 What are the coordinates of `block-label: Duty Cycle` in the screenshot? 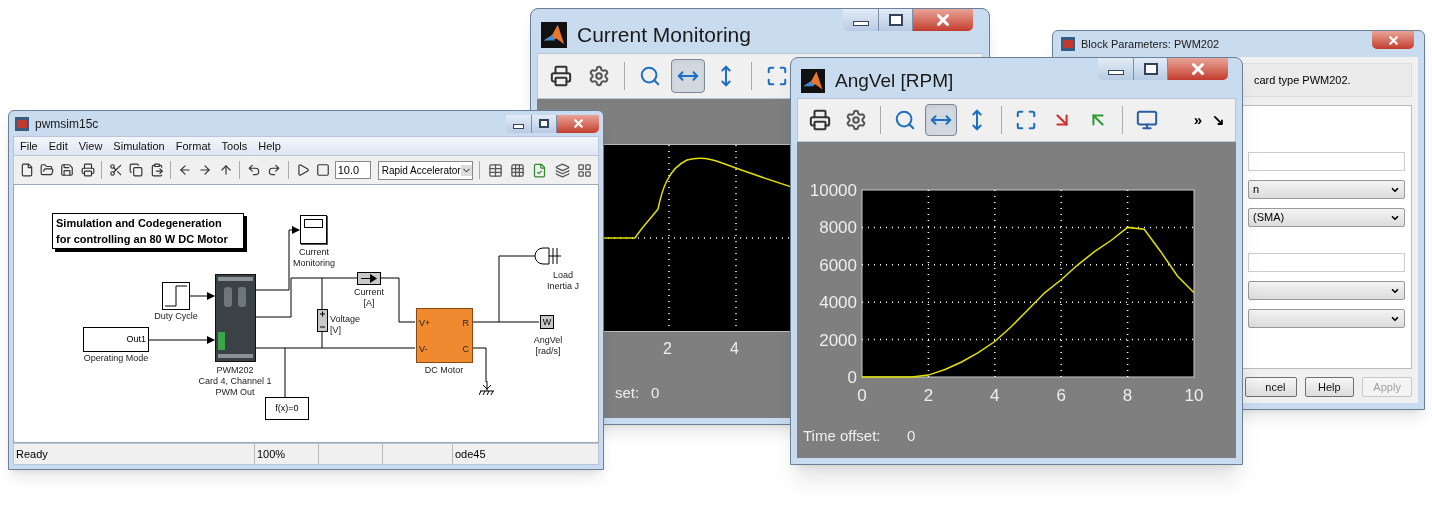 It's located at (176, 316).